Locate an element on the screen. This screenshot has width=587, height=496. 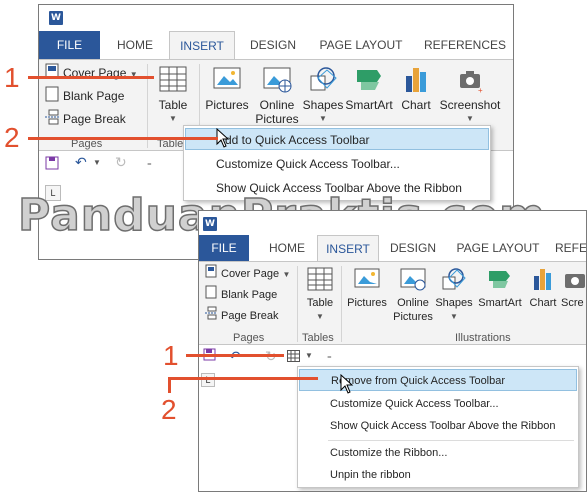
redo-icon: ↻ is located at coordinates (121, 162).